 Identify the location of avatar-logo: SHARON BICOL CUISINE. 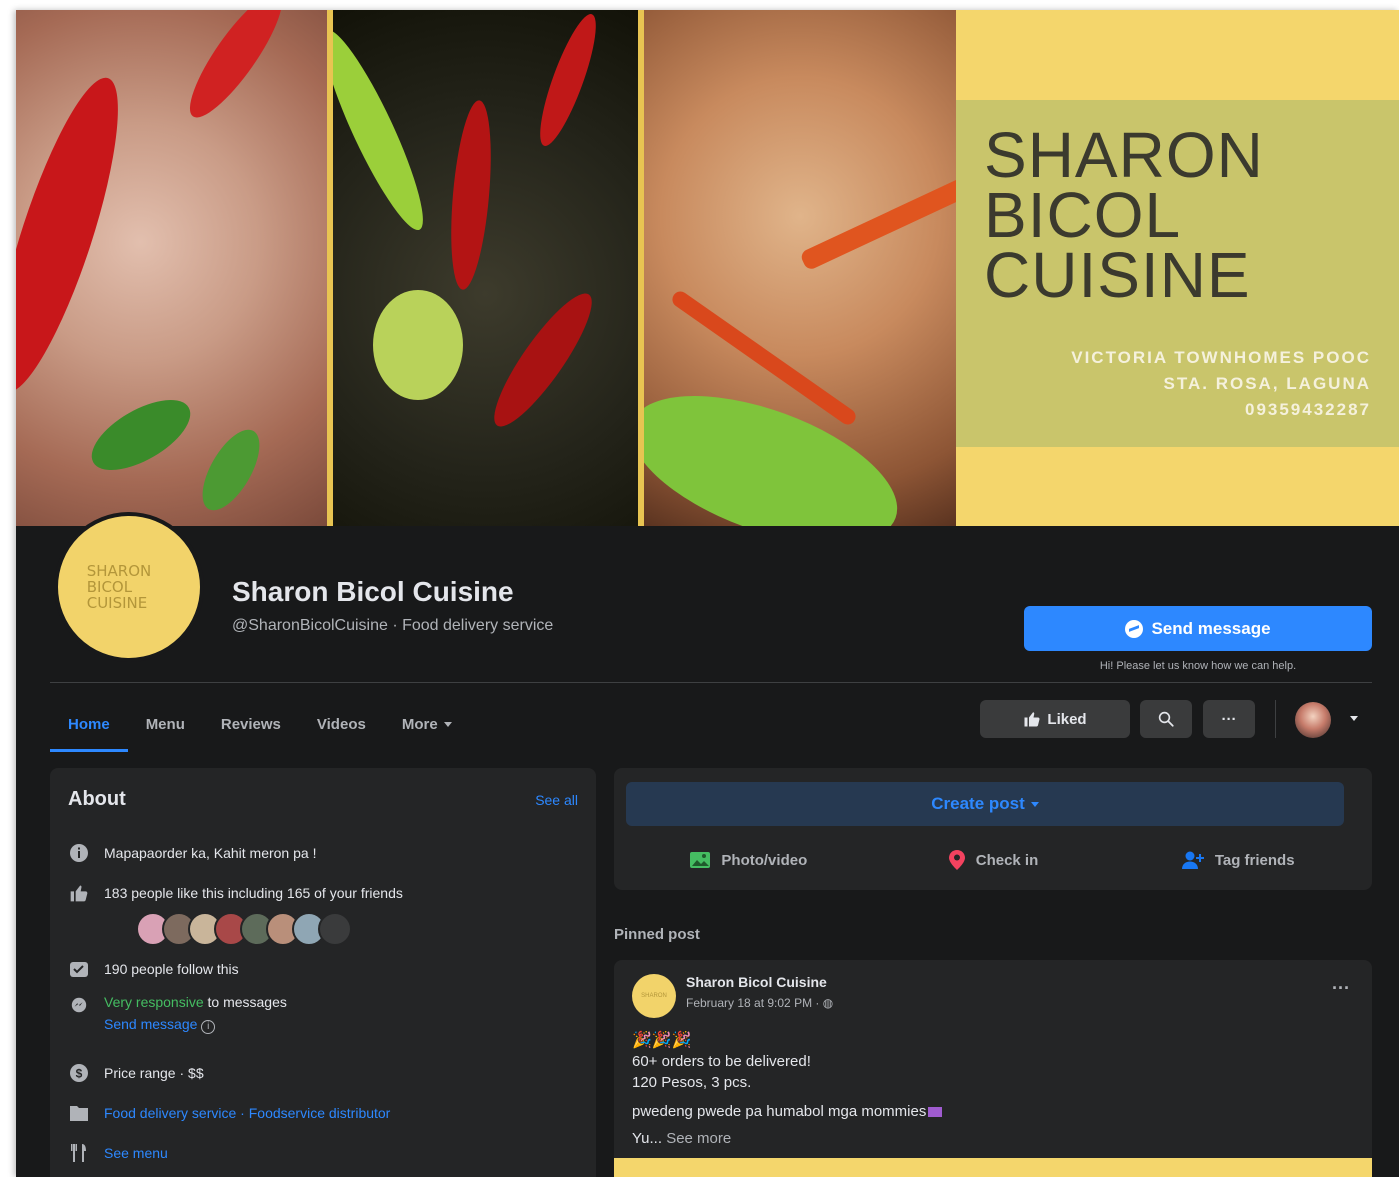
(119, 587).